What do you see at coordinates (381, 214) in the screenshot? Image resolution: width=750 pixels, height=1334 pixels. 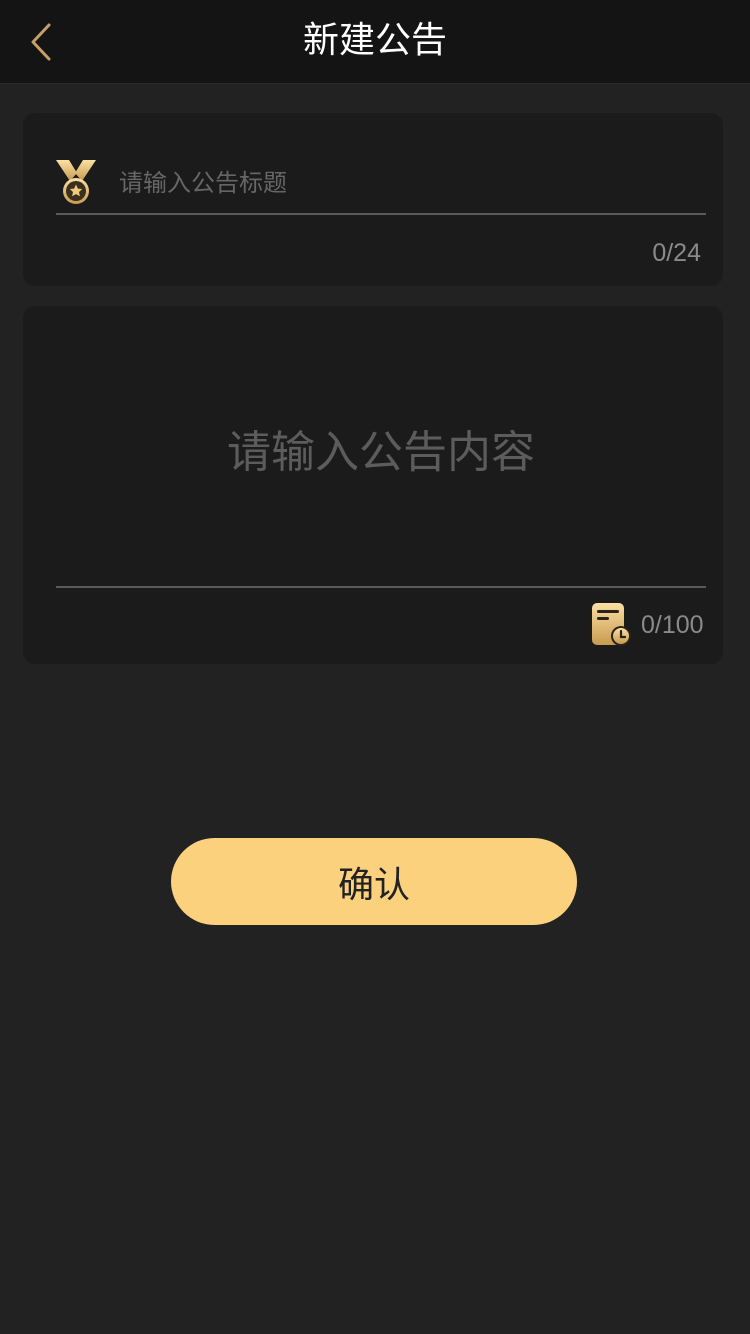 I see `title-underline` at bounding box center [381, 214].